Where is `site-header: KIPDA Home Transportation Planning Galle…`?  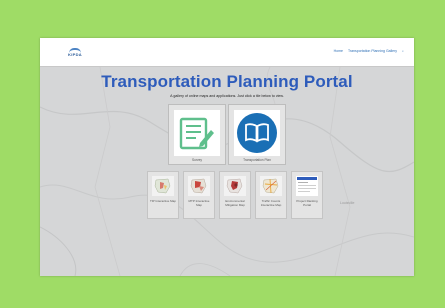 site-header: KIPDA Home Transportation Planning Galle… is located at coordinates (227, 52).